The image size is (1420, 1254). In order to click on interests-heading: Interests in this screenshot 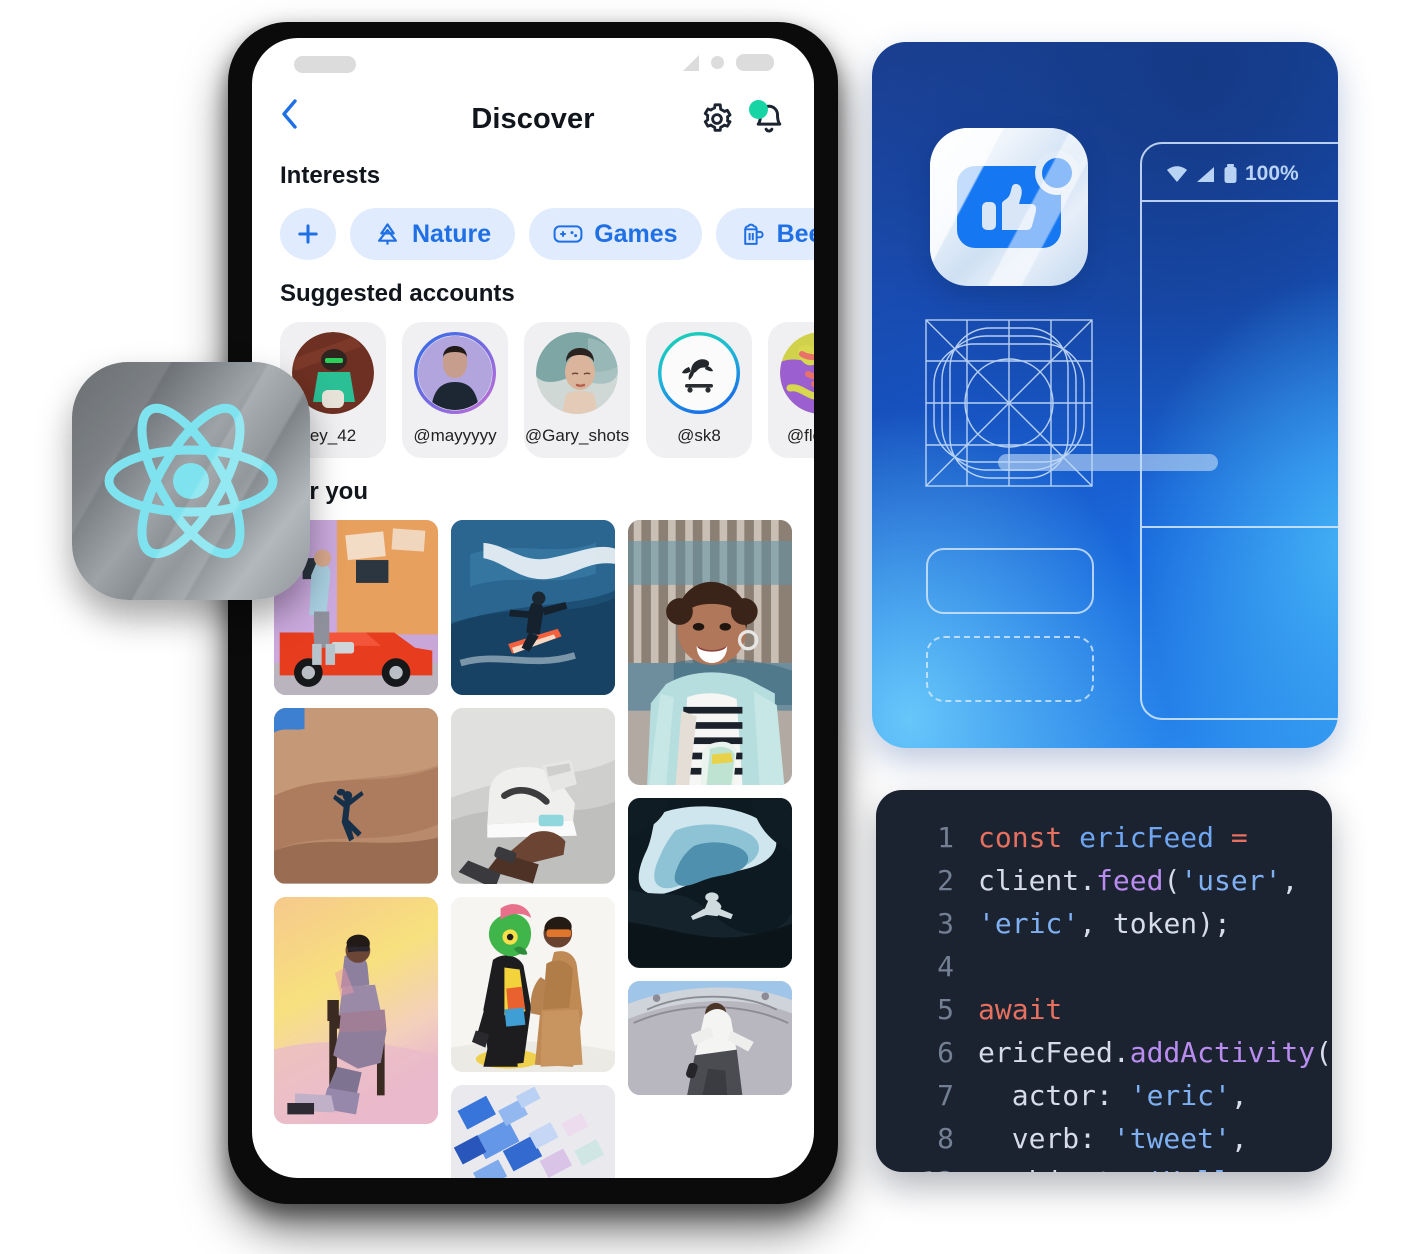, I will do `click(330, 175)`.